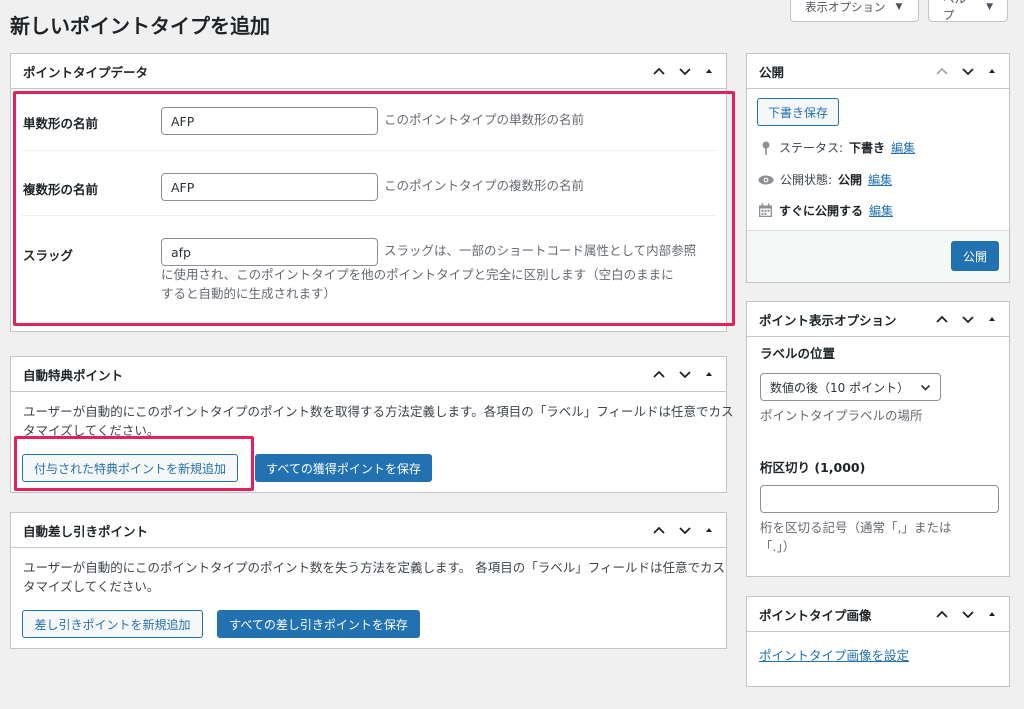  Describe the element at coordinates (811, 148) in the screenshot. I see `status-label: ステータス:` at that location.